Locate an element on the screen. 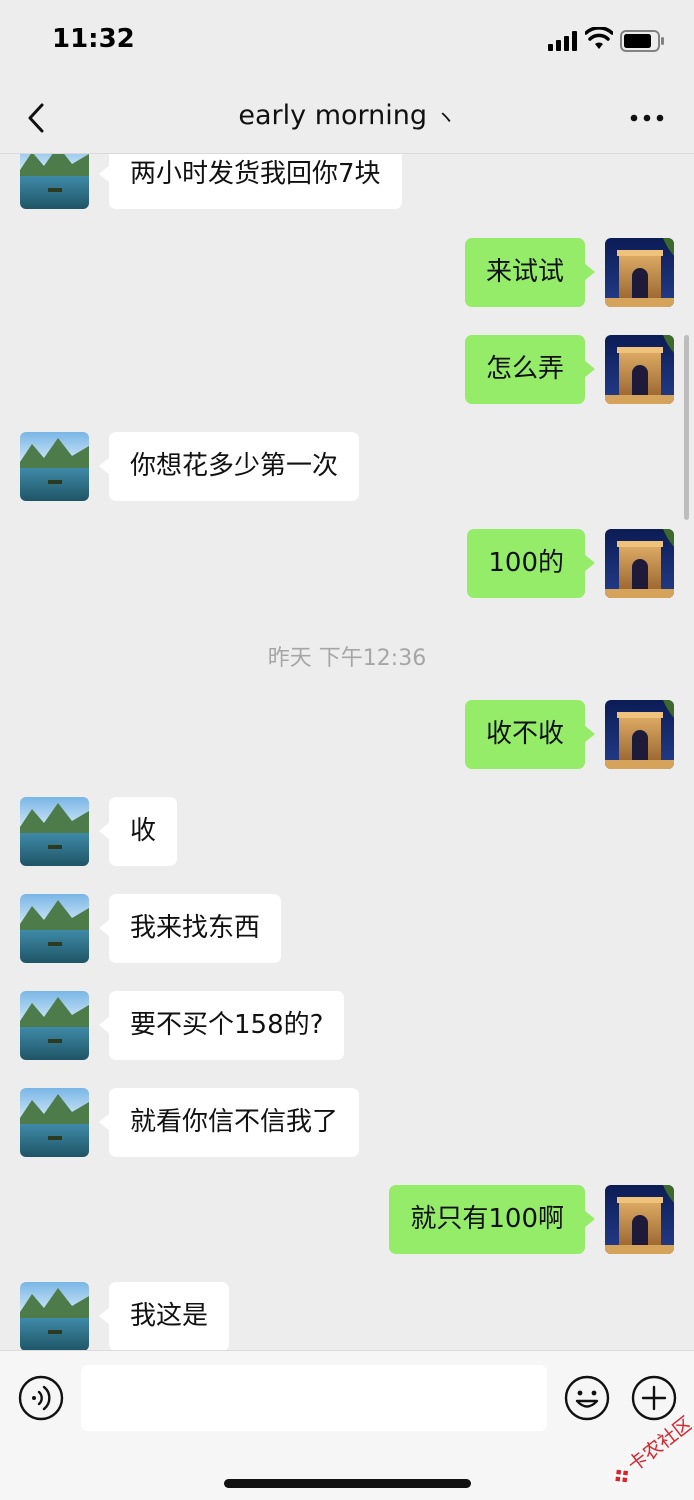 This screenshot has height=1500, width=694. message-bubble: 我这是 is located at coordinates (164, 1316).